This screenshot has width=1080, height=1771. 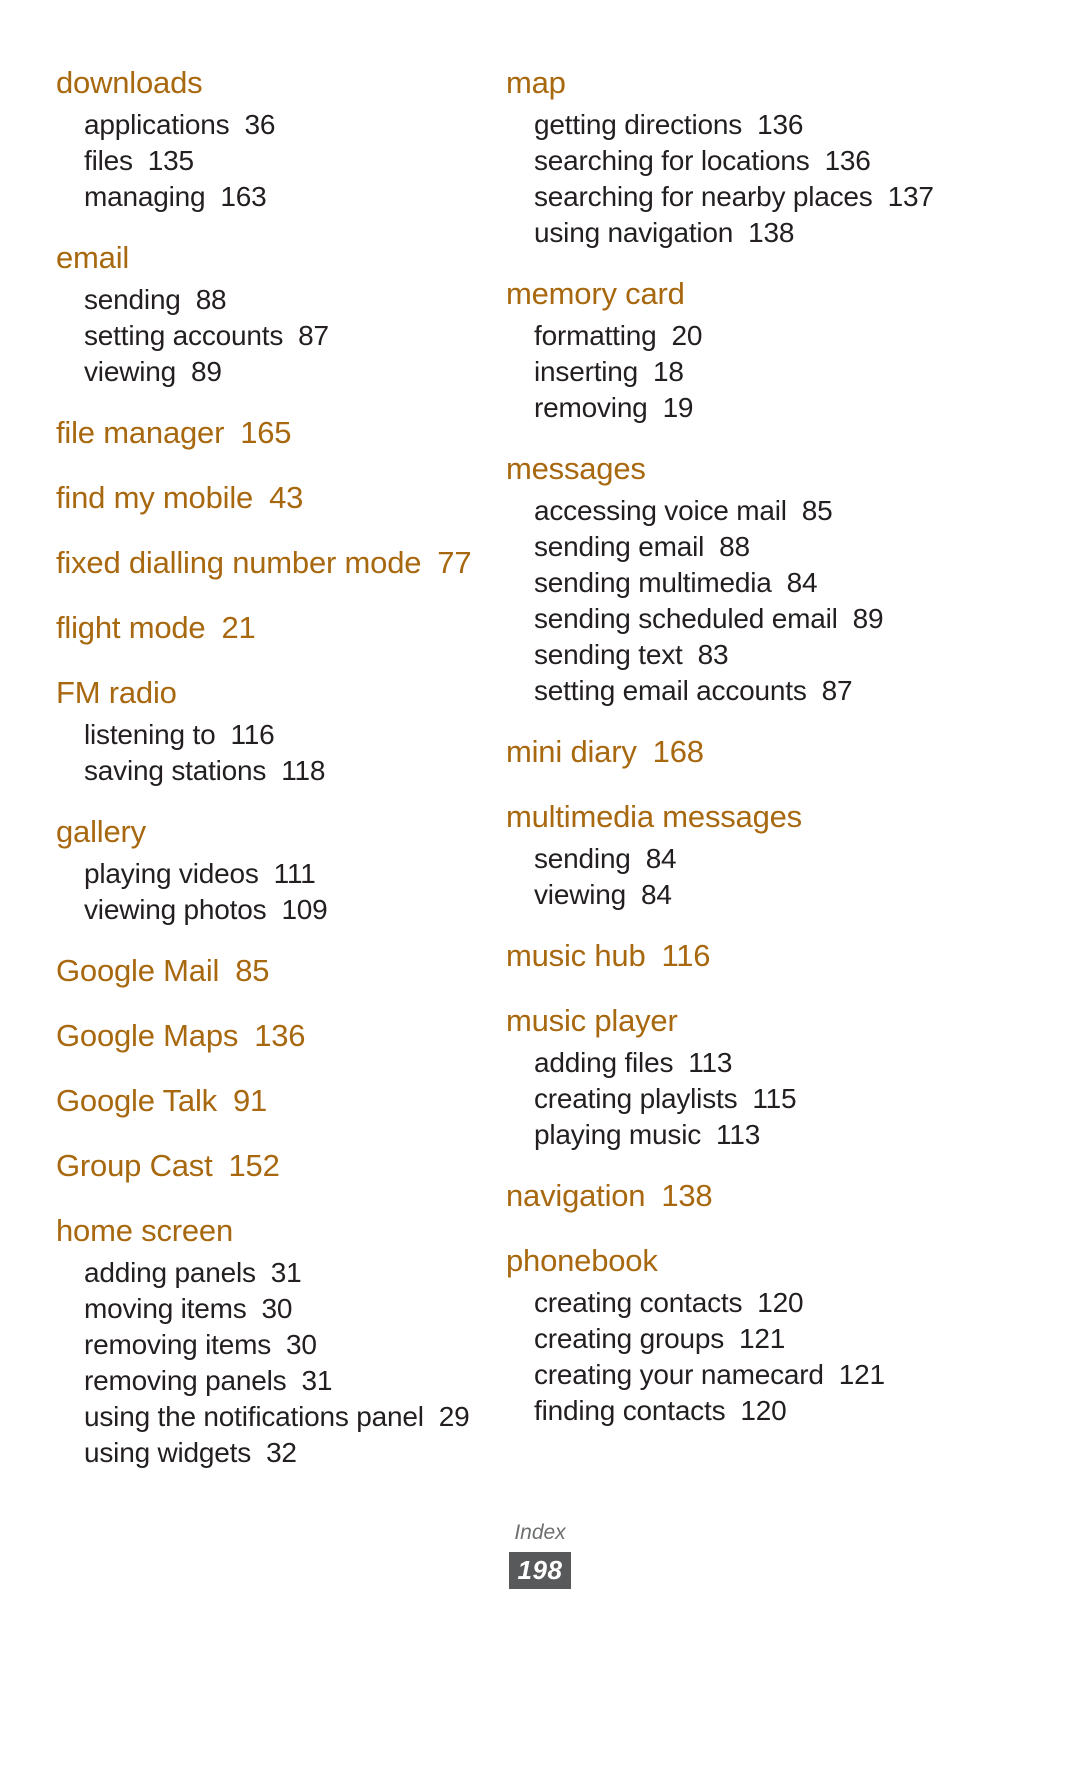 I want to click on index-subentry-page-number: 116, so click(x=252, y=734).